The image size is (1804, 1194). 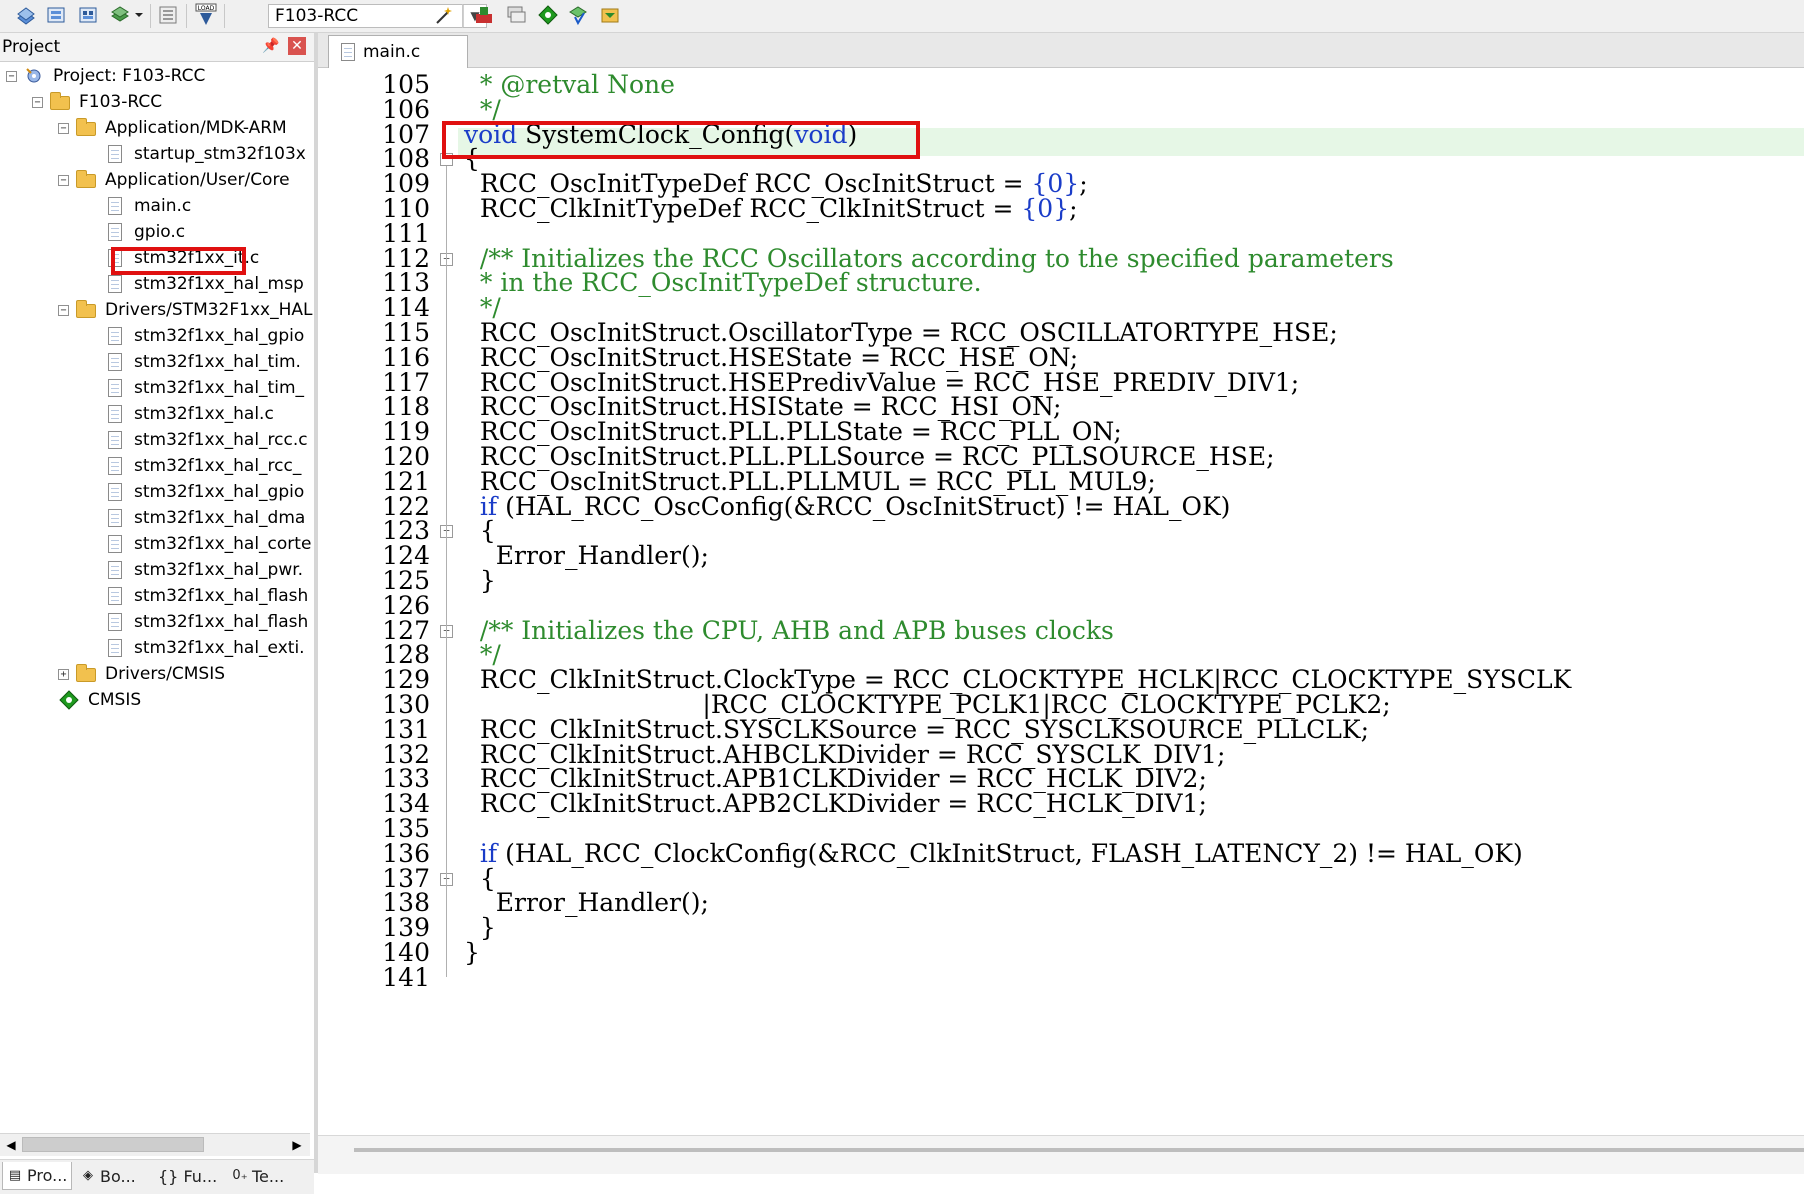 I want to click on project-panel-header: Project 📌 ✕, so click(x=157, y=47).